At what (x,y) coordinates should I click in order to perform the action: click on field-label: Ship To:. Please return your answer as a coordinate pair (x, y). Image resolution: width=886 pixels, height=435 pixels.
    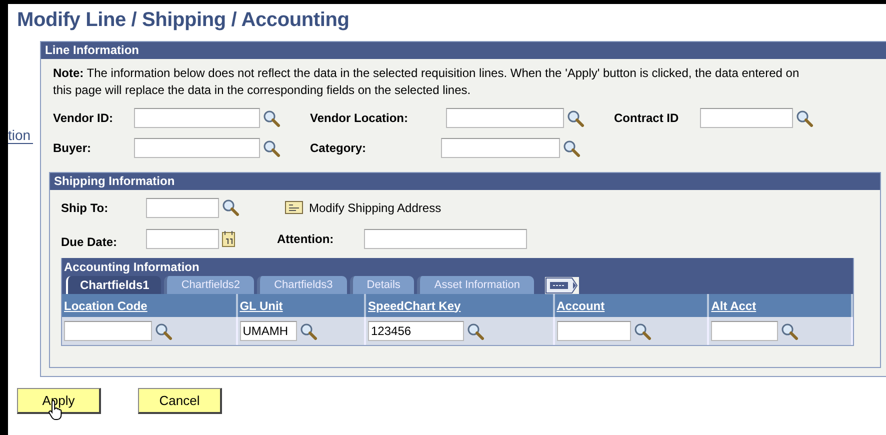
    Looking at the image, I should click on (85, 207).